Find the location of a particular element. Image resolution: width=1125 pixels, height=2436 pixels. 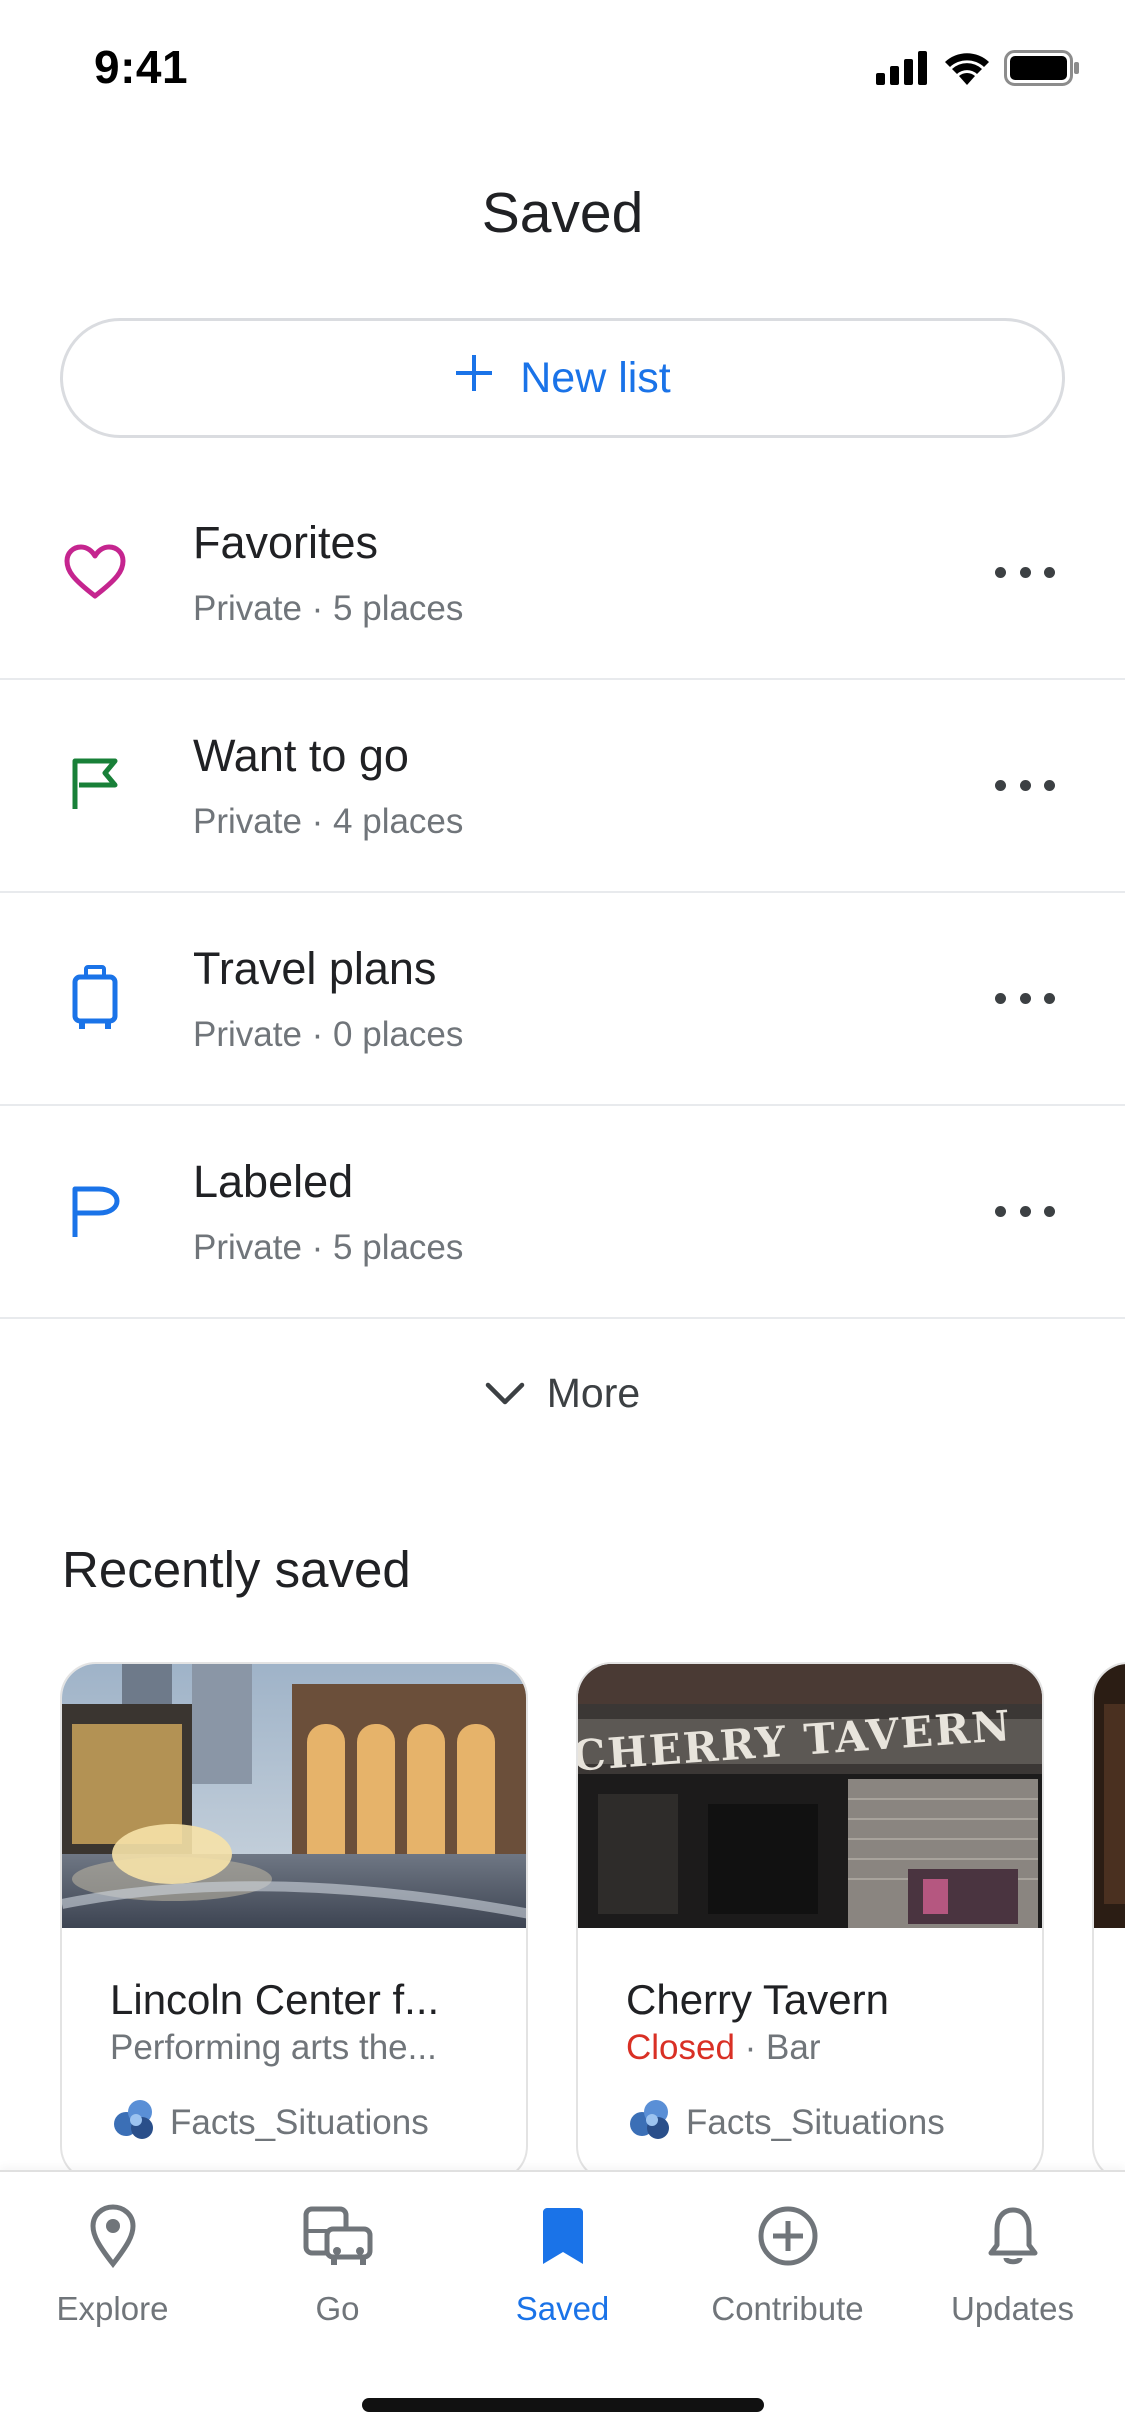

place-card: CHERRY TAVERN Cherry Tavern Closed · Bar is located at coordinates (810, 1922).